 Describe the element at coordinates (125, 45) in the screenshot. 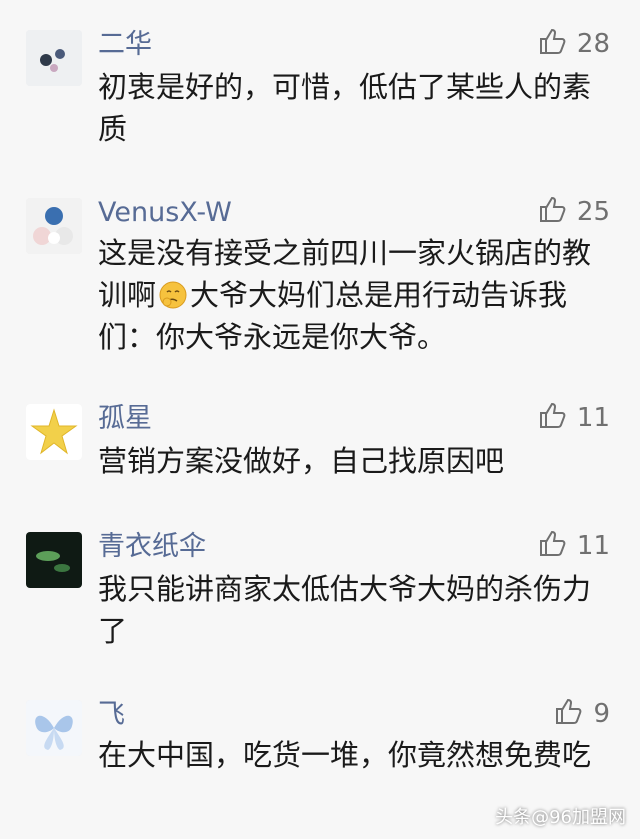

I see `commenter-name: 二华` at that location.